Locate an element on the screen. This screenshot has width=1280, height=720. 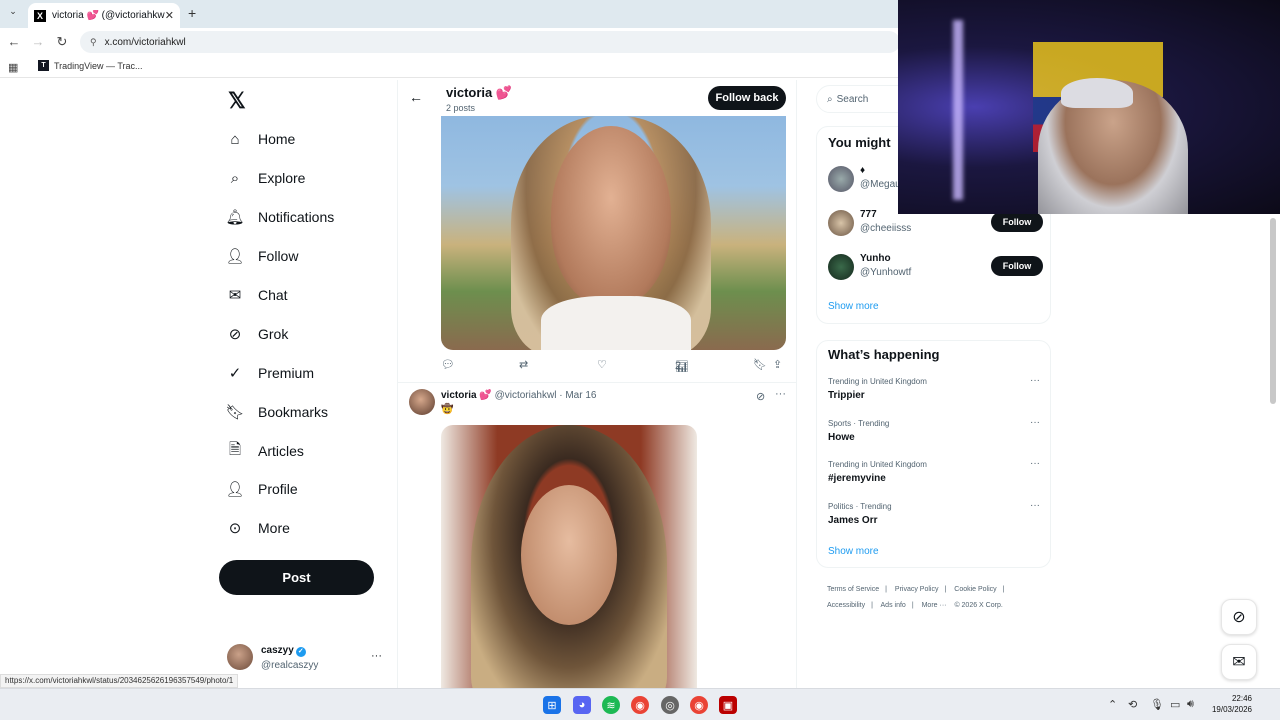
forward-icon: → is located at coordinates (38, 41).